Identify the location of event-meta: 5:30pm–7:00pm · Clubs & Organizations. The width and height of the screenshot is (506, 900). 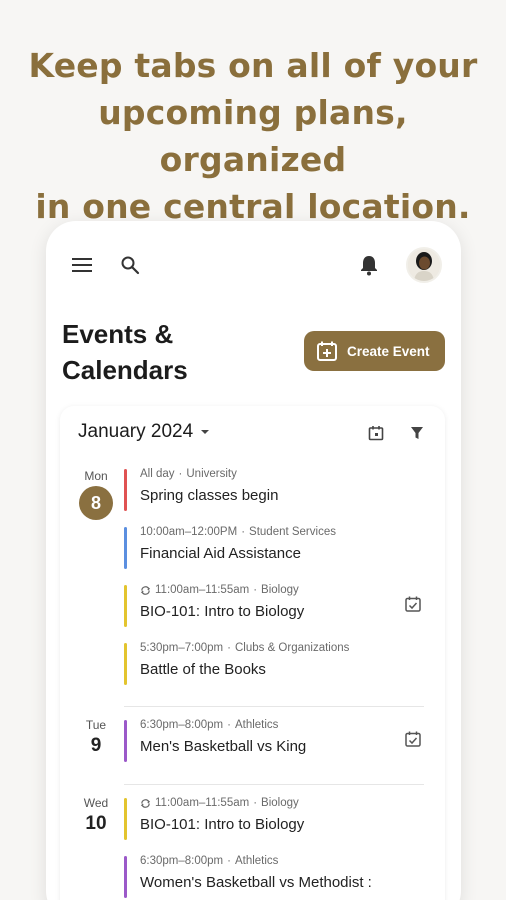
(244, 648).